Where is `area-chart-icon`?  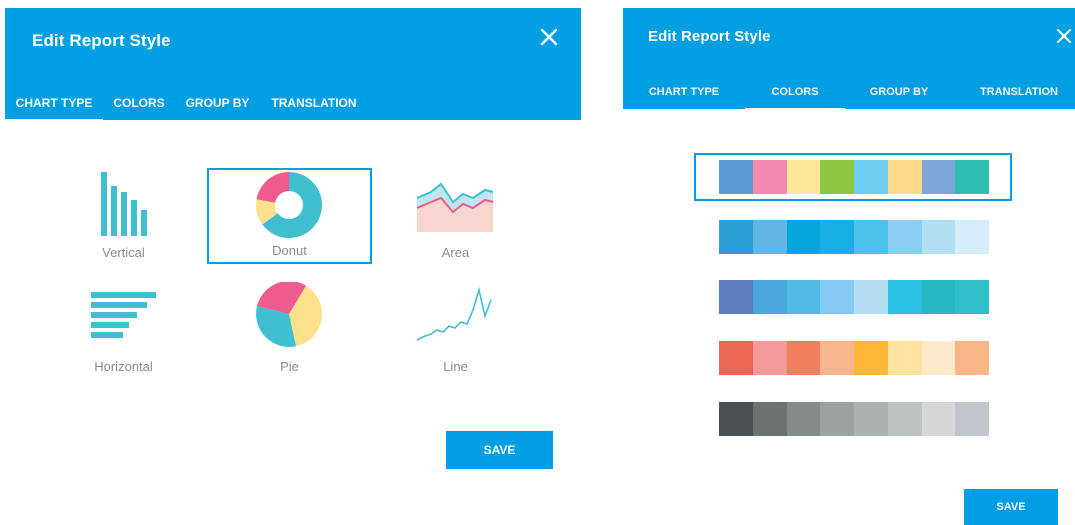 area-chart-icon is located at coordinates (455, 203).